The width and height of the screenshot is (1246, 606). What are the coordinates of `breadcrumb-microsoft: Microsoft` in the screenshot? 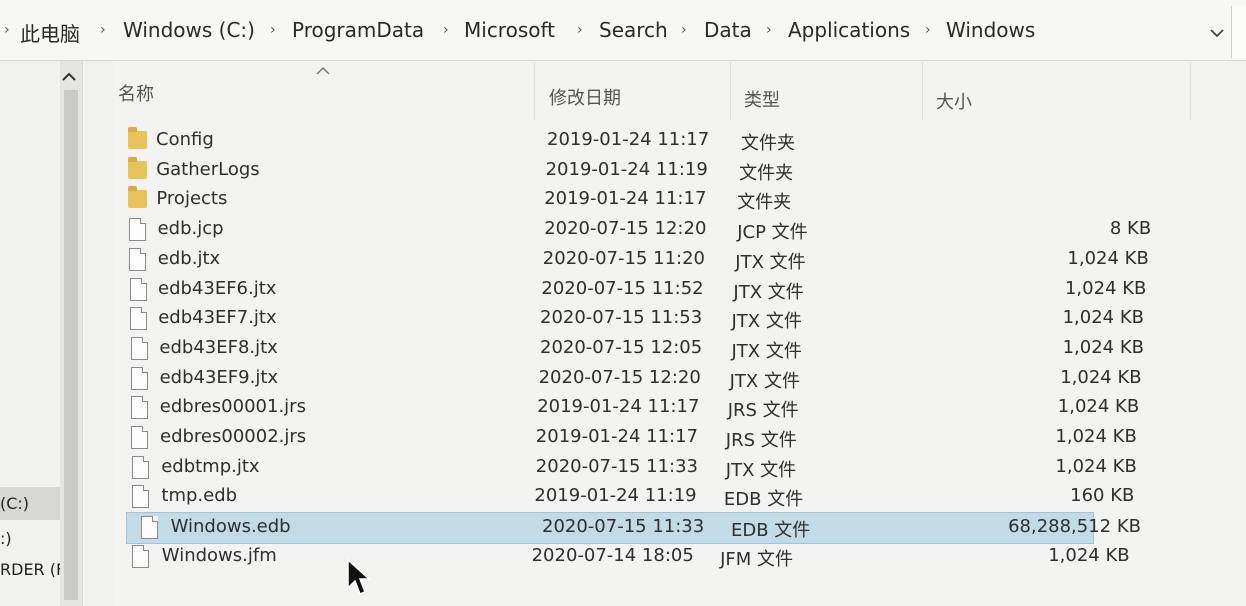 It's located at (509, 30).